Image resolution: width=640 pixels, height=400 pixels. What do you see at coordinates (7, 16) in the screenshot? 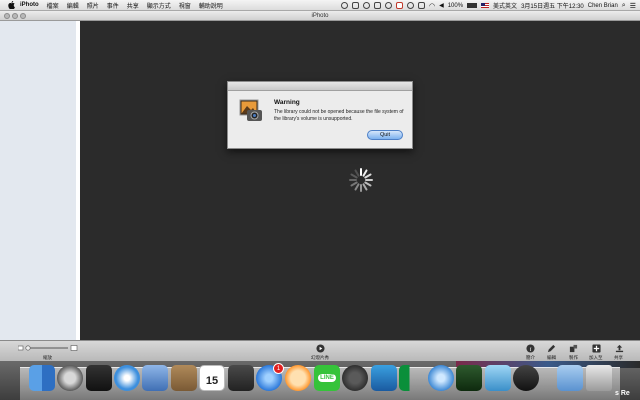
I see `close-window-button` at bounding box center [7, 16].